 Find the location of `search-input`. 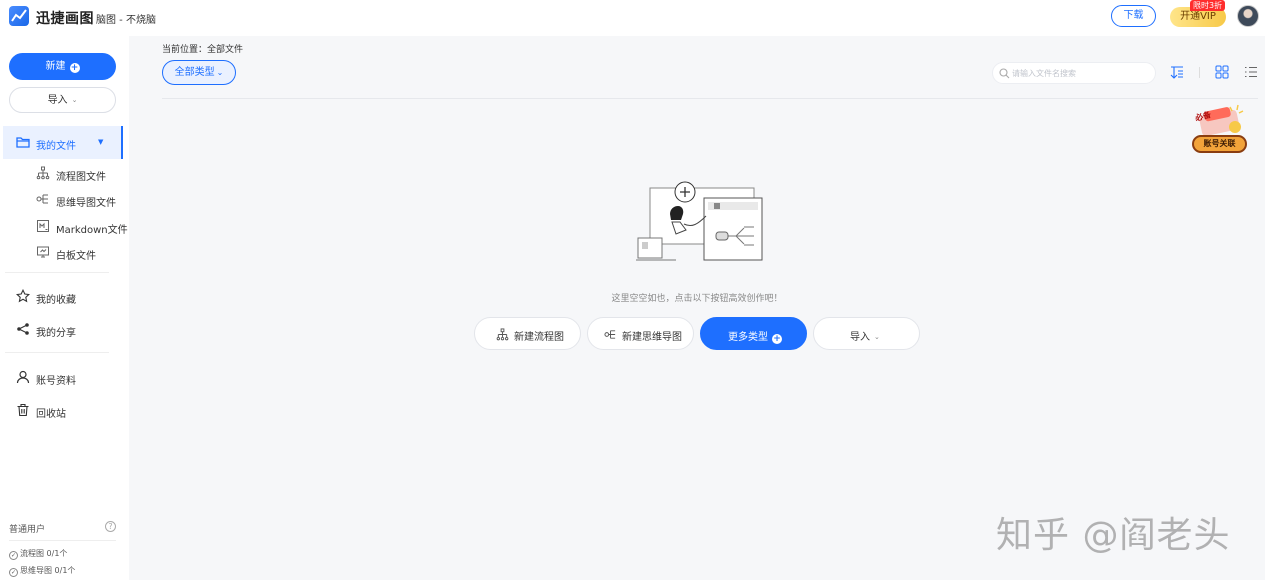

search-input is located at coordinates (1077, 73).